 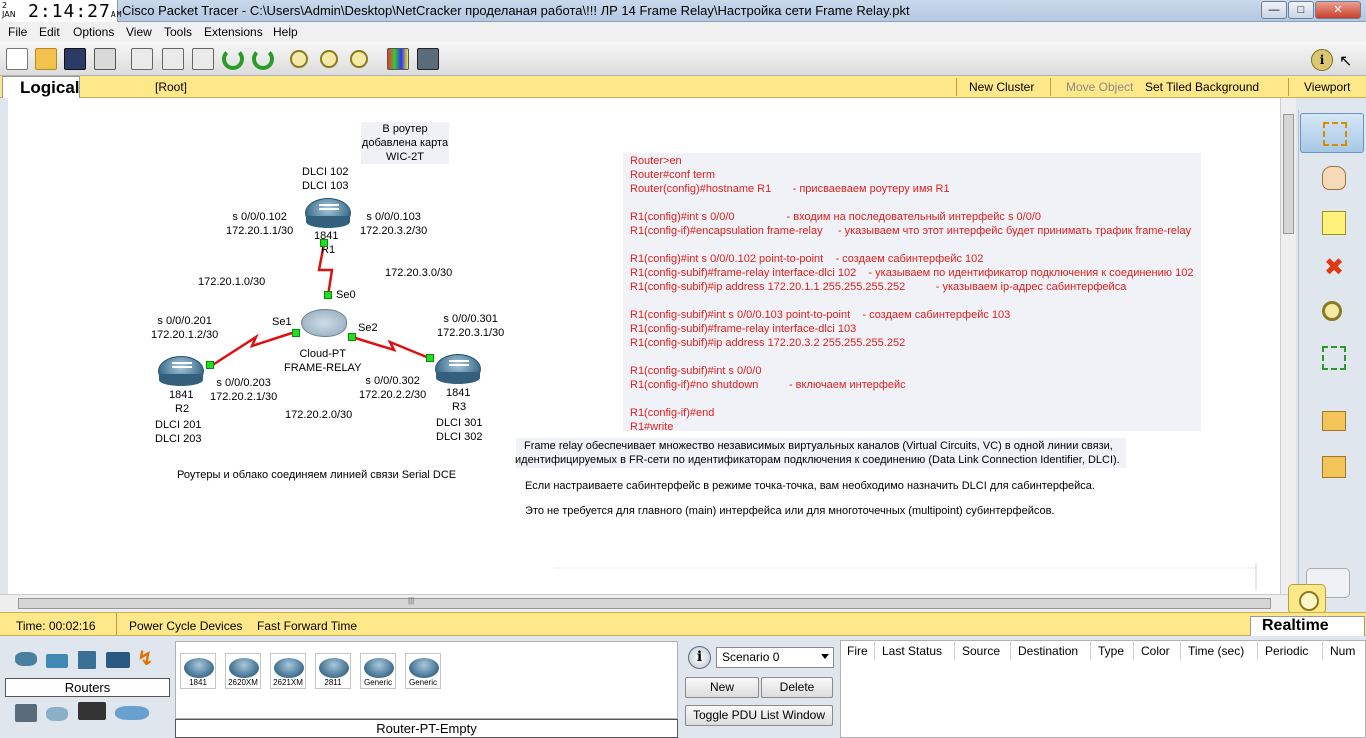 I want to click on menu-tools: Tools, so click(x=178, y=32).